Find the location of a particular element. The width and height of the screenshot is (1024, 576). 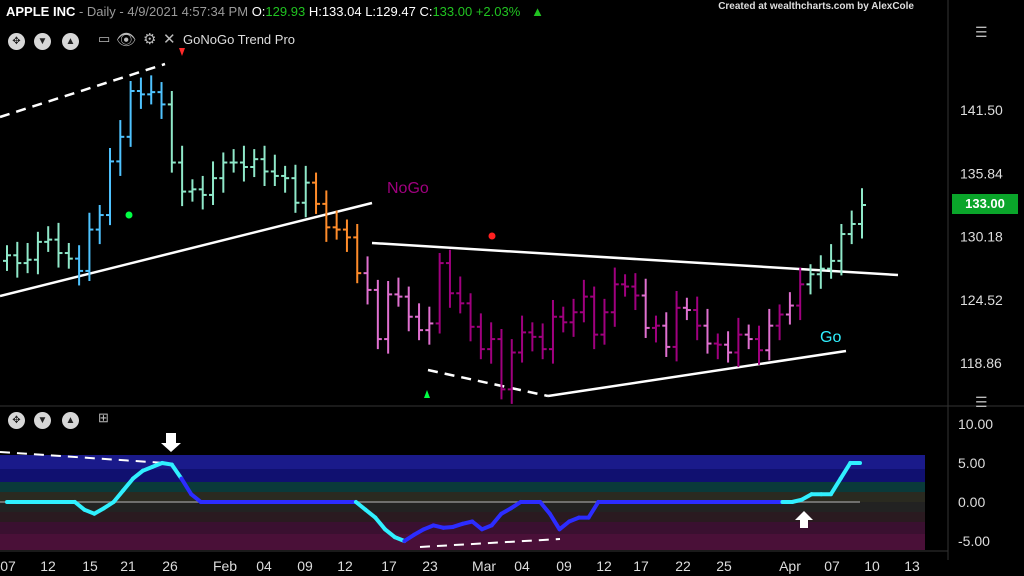

date-tick-label: 04 is located at coordinates (264, 566).